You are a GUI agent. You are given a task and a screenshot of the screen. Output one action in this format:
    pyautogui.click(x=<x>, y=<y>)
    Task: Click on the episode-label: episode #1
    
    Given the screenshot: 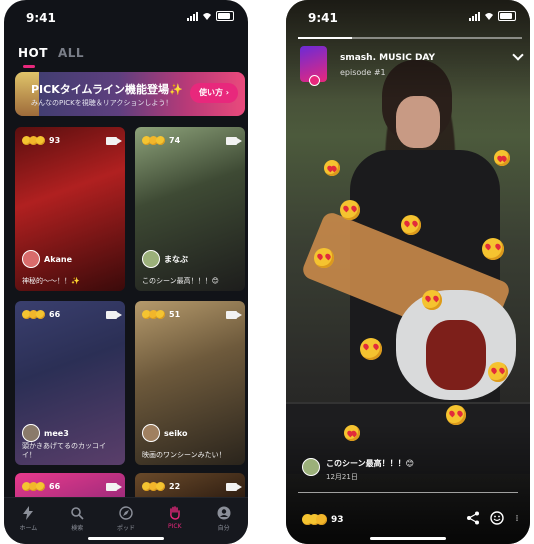 What is the action you would take?
    pyautogui.click(x=363, y=72)
    